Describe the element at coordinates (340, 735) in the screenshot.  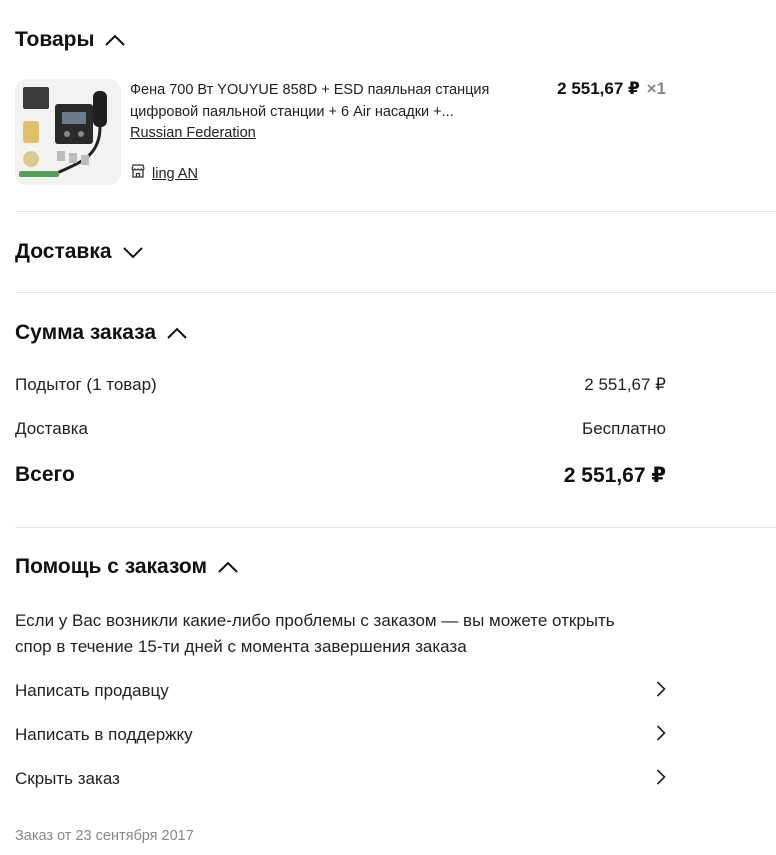
I see `write-support-action: Написать в поддержку` at that location.